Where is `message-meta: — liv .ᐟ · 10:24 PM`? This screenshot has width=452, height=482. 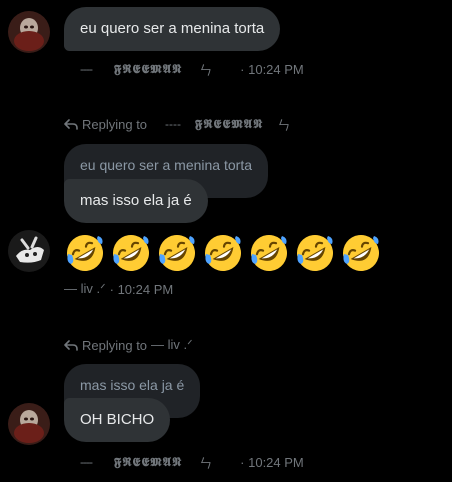
message-meta: — liv .ᐟ · 10:24 PM is located at coordinates (118, 289).